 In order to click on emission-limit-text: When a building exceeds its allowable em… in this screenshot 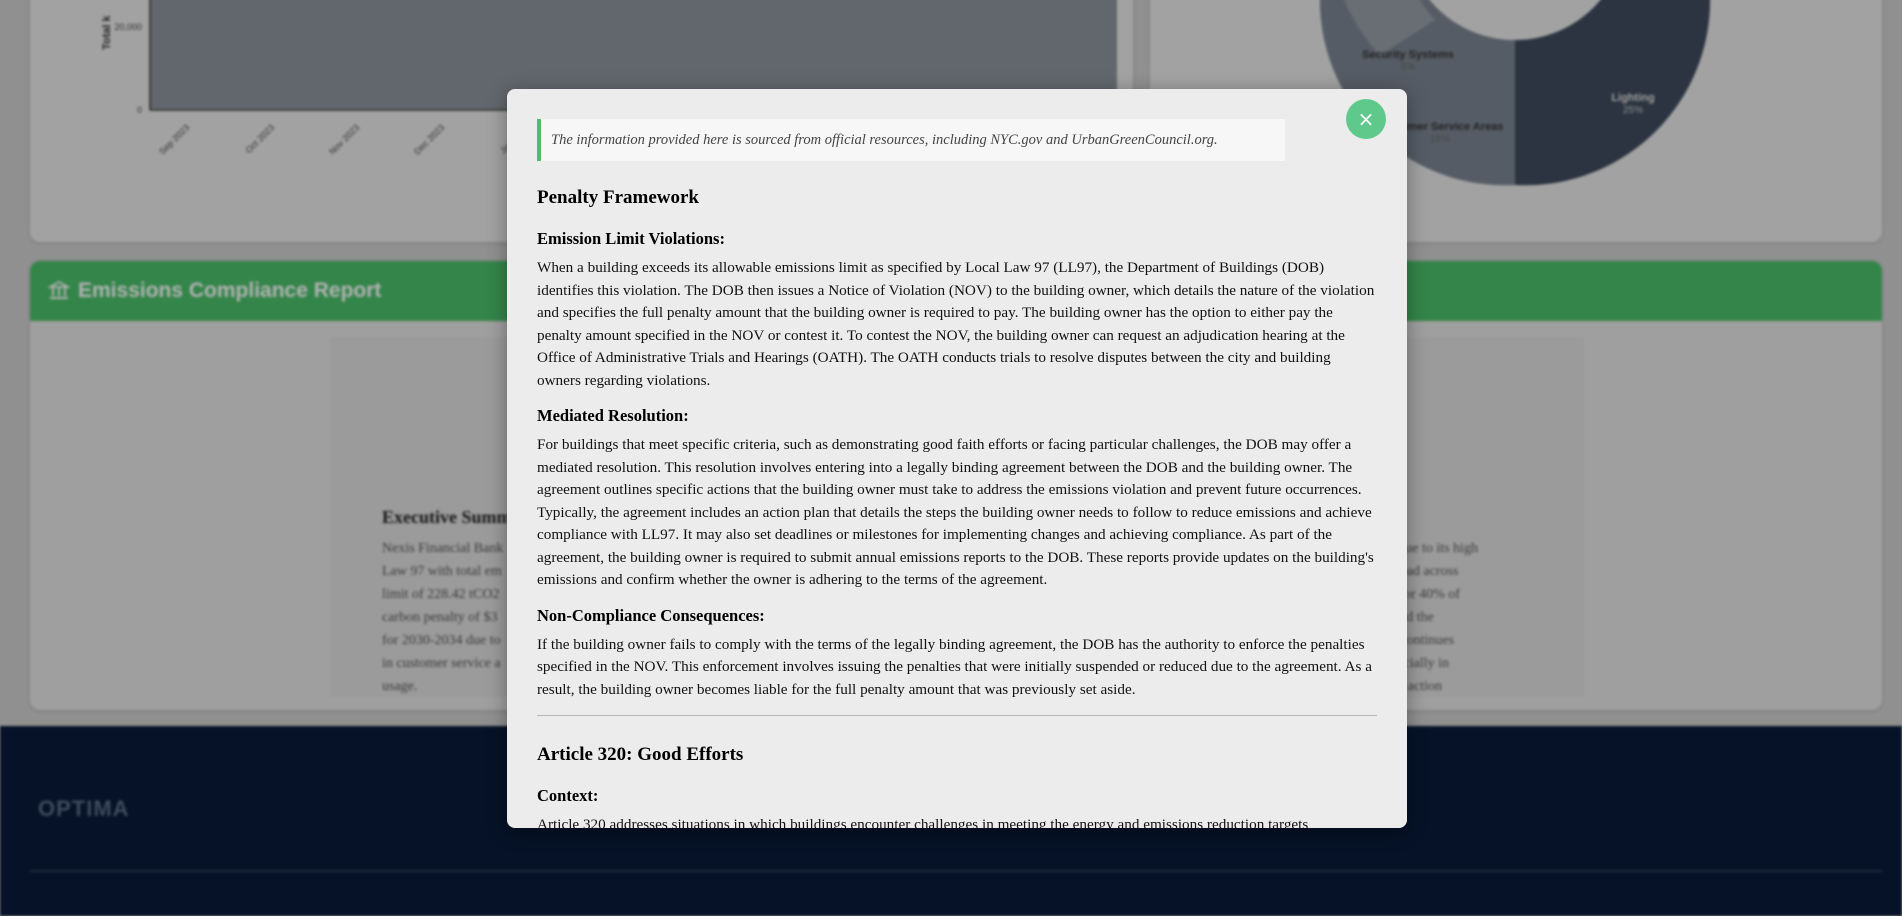, I will do `click(956, 324)`.